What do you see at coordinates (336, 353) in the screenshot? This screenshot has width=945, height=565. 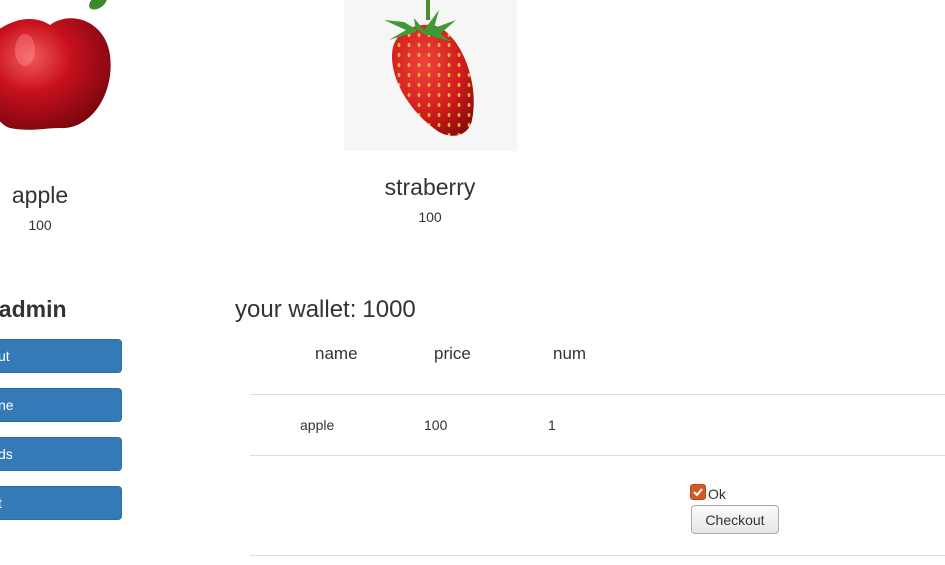 I see `column-header-name: name` at bounding box center [336, 353].